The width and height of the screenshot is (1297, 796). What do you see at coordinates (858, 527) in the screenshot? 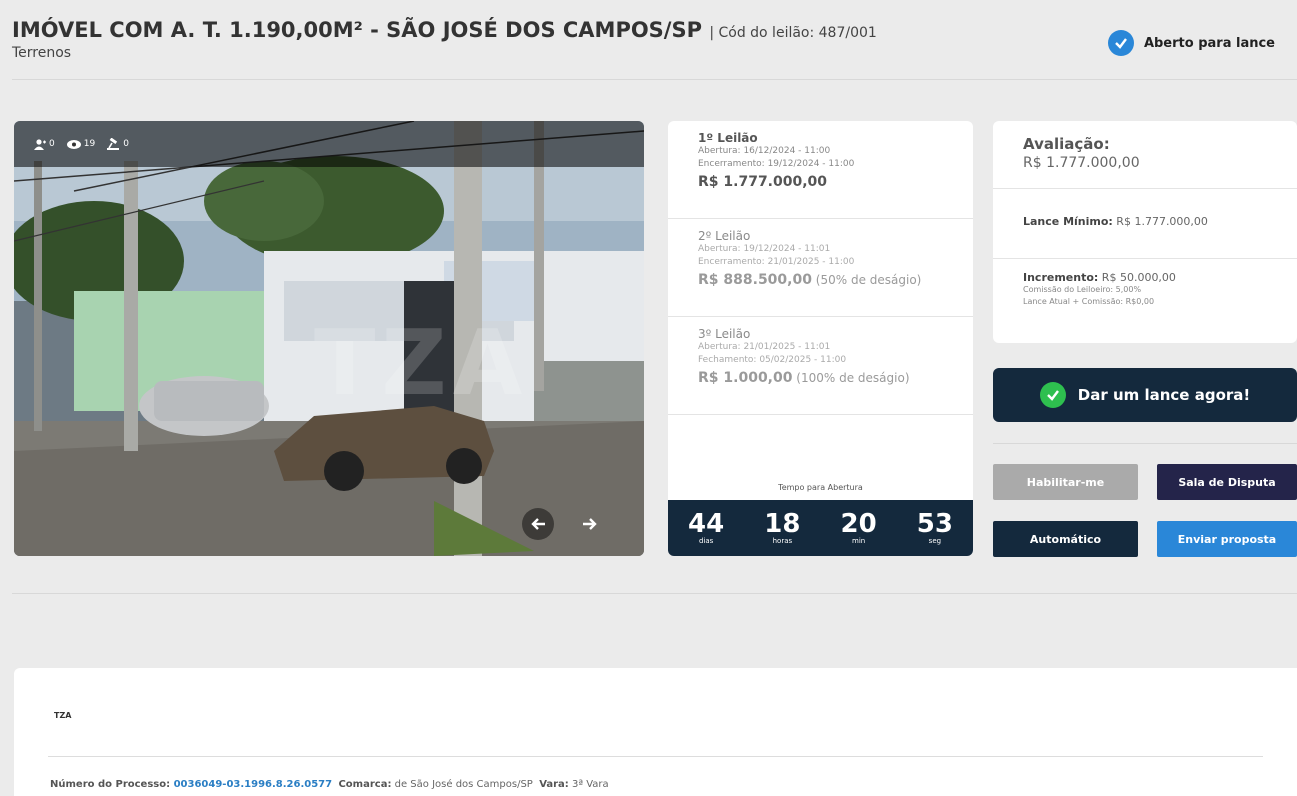
I see `countdown-minutes: 20 min` at bounding box center [858, 527].